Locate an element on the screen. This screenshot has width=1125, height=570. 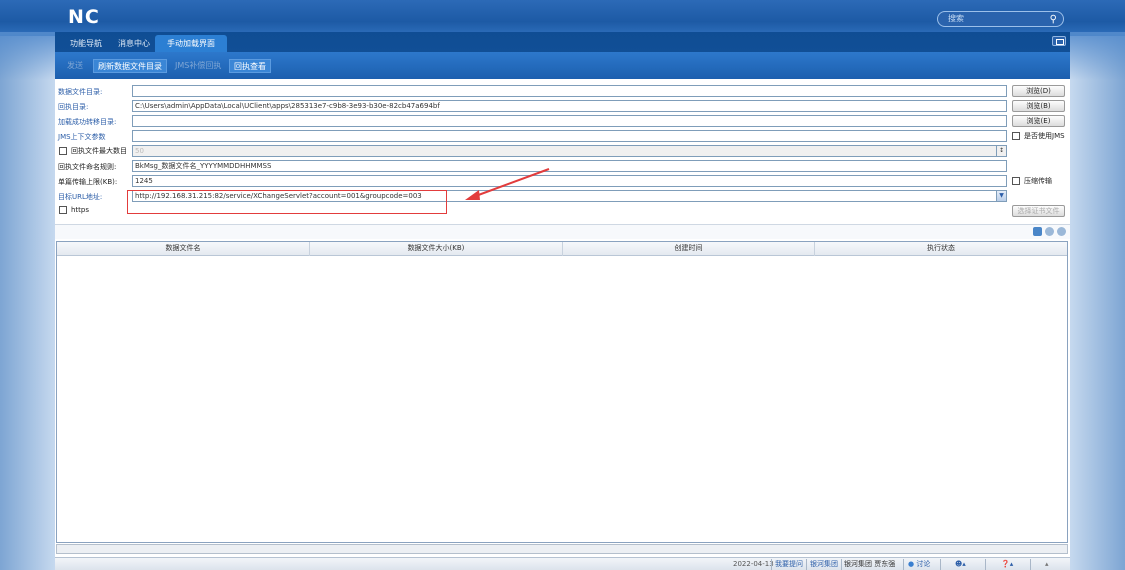
col-file-size: 数据文件大小(KB) is located at coordinates (436, 249).